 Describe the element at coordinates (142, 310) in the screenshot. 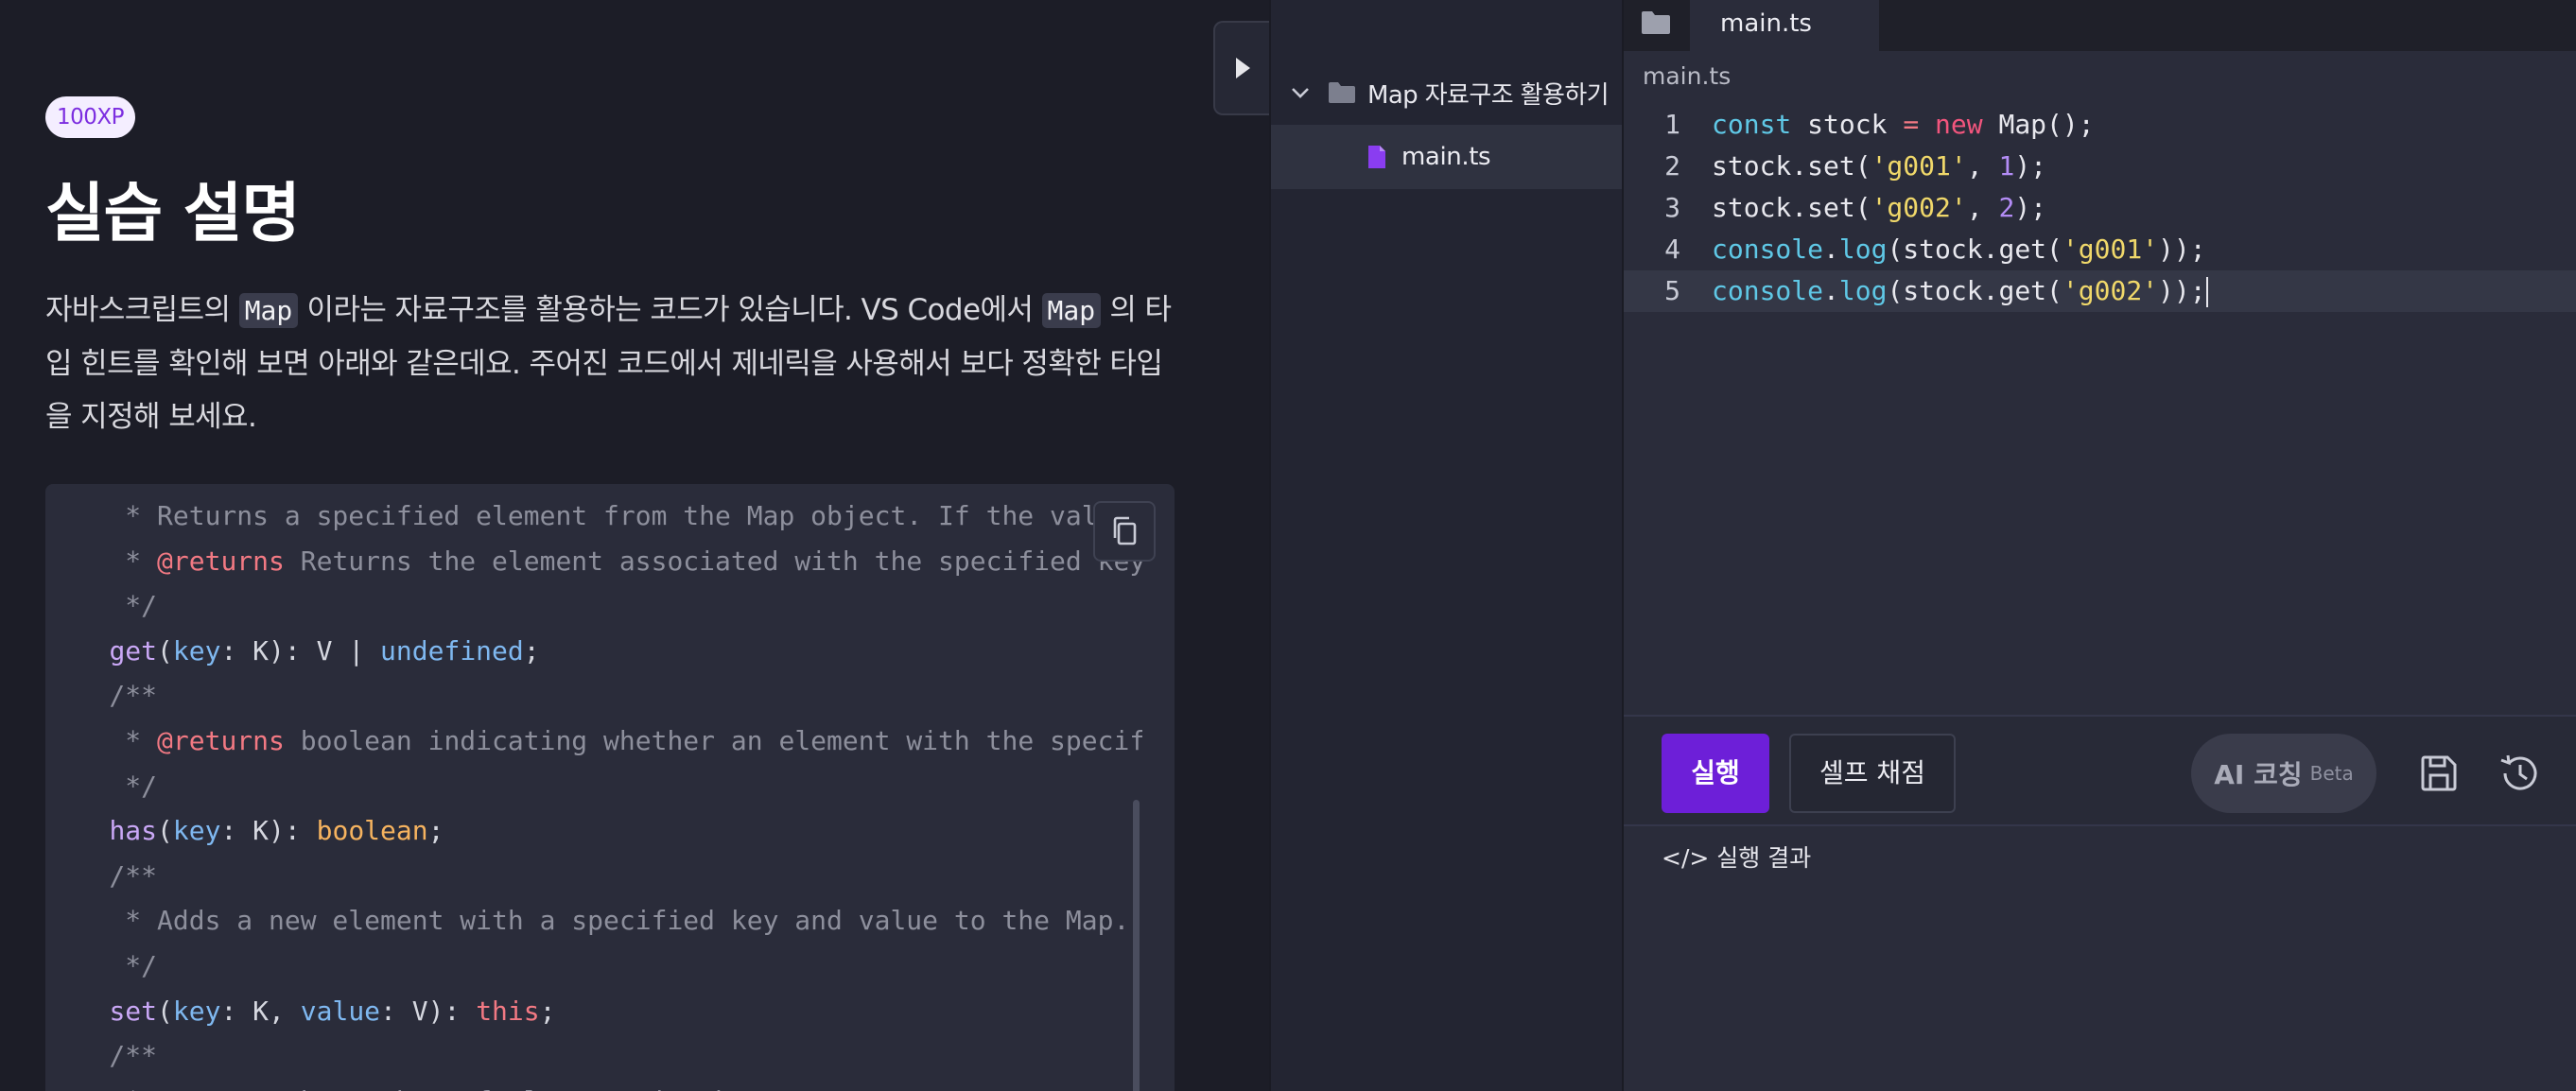

I see `desc-text-1: 자바스크립트의` at that location.